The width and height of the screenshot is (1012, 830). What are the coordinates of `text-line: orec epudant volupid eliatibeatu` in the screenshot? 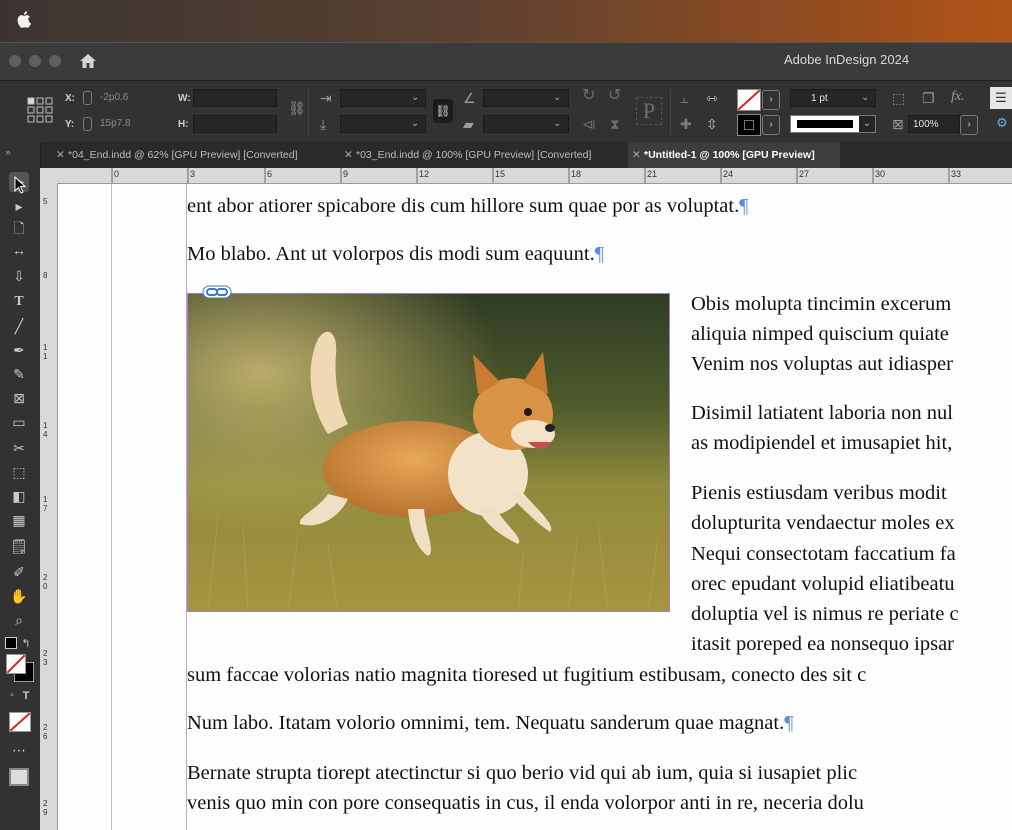 It's located at (823, 584).